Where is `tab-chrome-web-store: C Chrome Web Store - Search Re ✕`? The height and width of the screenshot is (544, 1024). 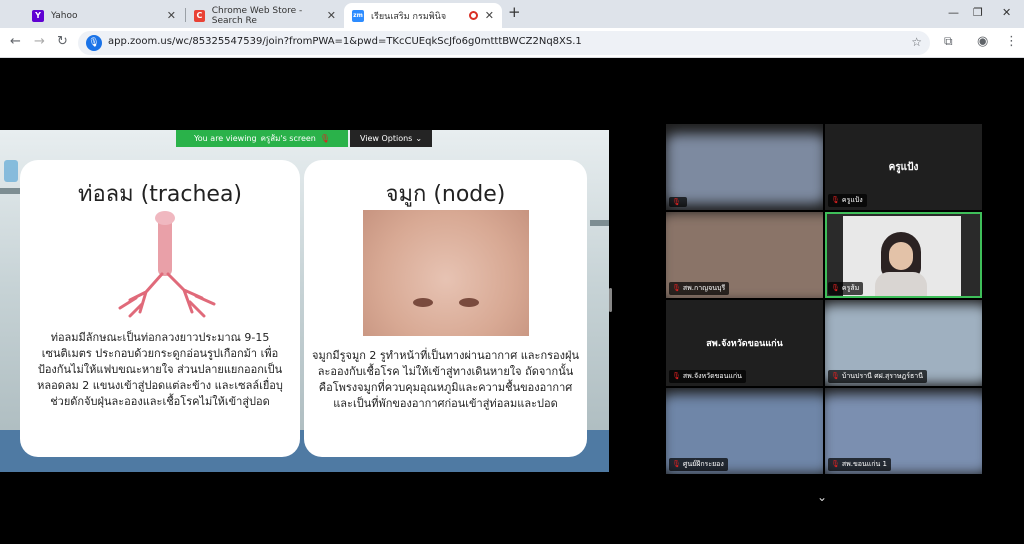 tab-chrome-web-store: C Chrome Web Store - Search Re ✕ is located at coordinates (265, 15).